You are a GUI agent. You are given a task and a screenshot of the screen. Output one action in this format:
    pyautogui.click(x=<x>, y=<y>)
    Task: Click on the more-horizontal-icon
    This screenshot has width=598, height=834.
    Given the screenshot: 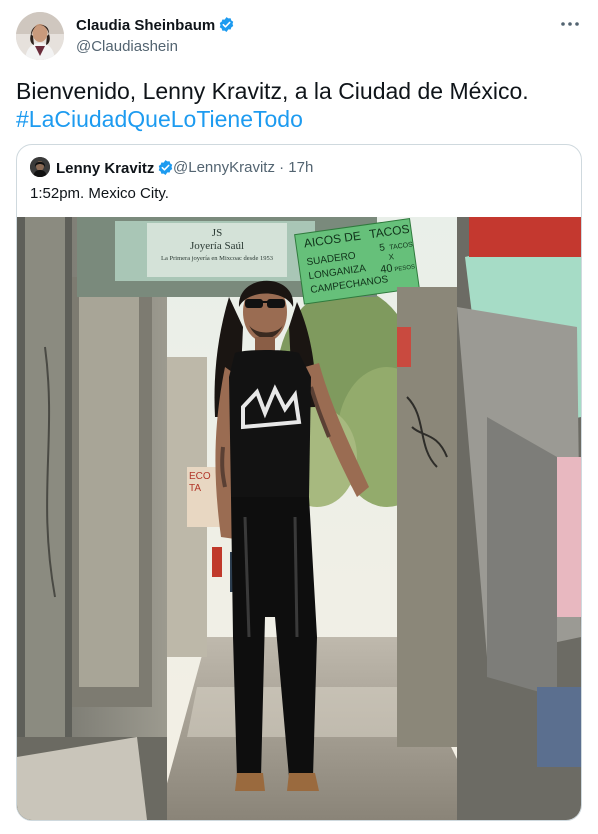 What is the action you would take?
    pyautogui.click(x=570, y=24)
    